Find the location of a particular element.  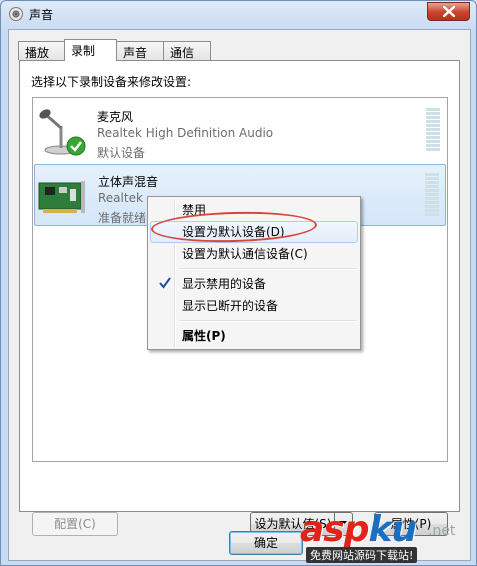

close-icon is located at coordinates (449, 11).